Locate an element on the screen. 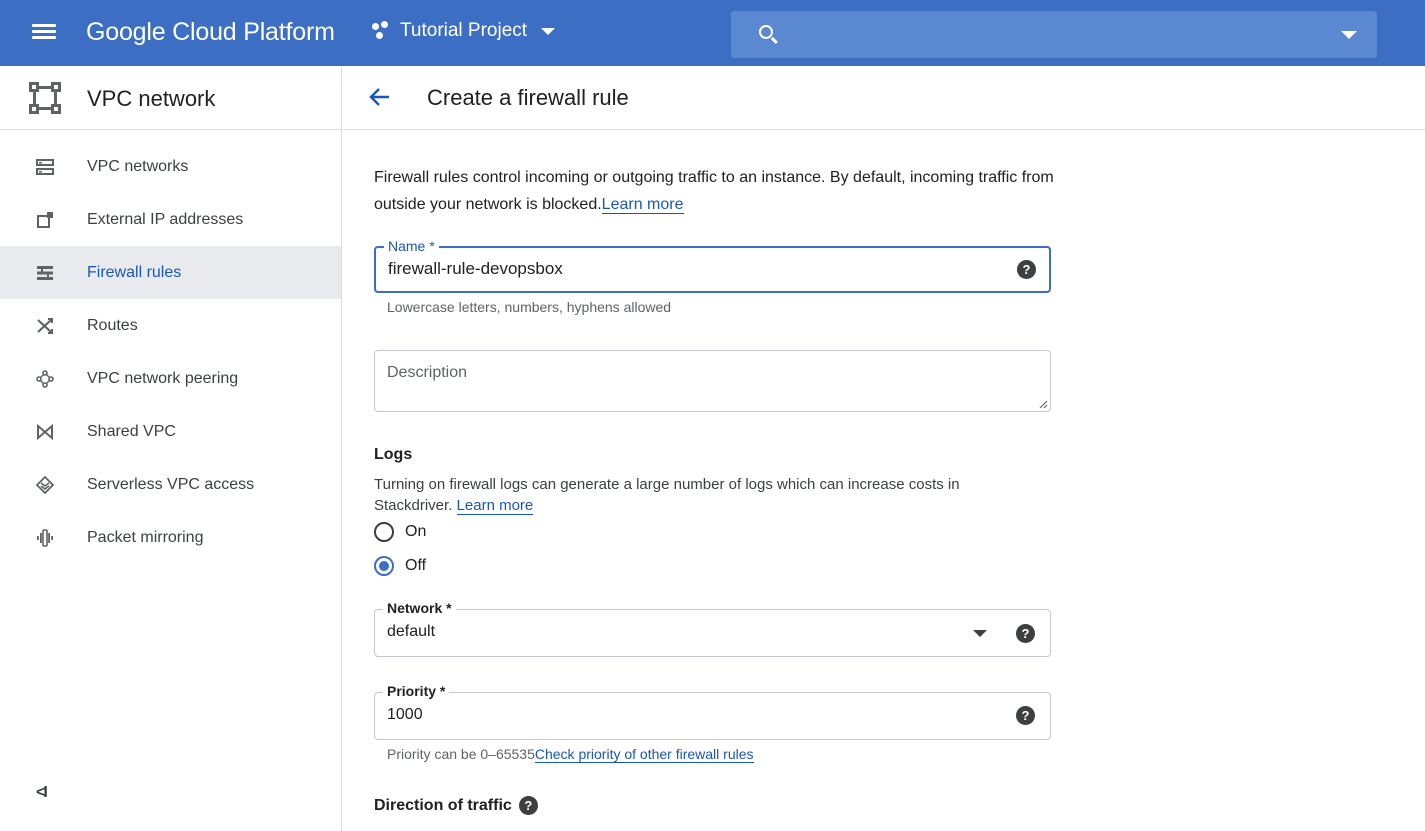 This screenshot has width=1425, height=831. page-header: Create a firewall rule is located at coordinates (884, 98).